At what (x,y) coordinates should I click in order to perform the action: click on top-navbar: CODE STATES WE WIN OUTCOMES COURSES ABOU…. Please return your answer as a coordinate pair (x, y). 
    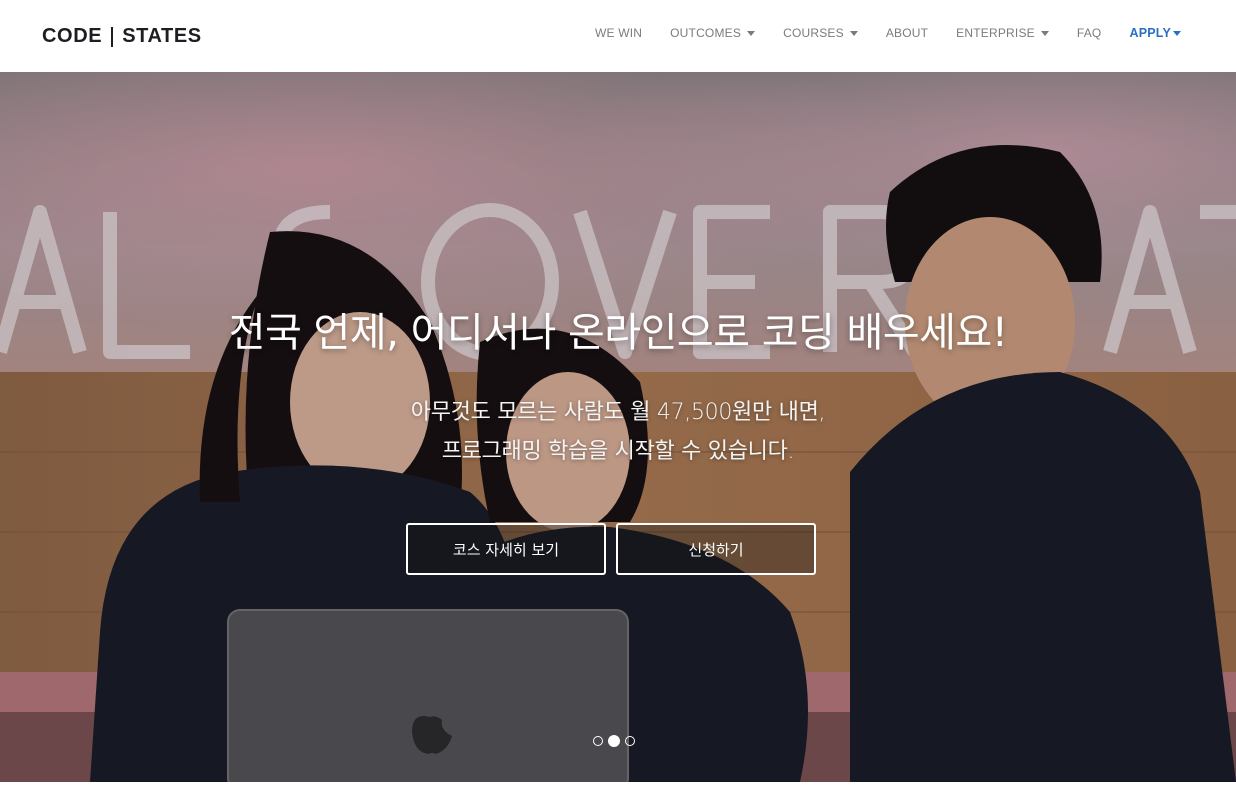
    Looking at the image, I should click on (618, 36).